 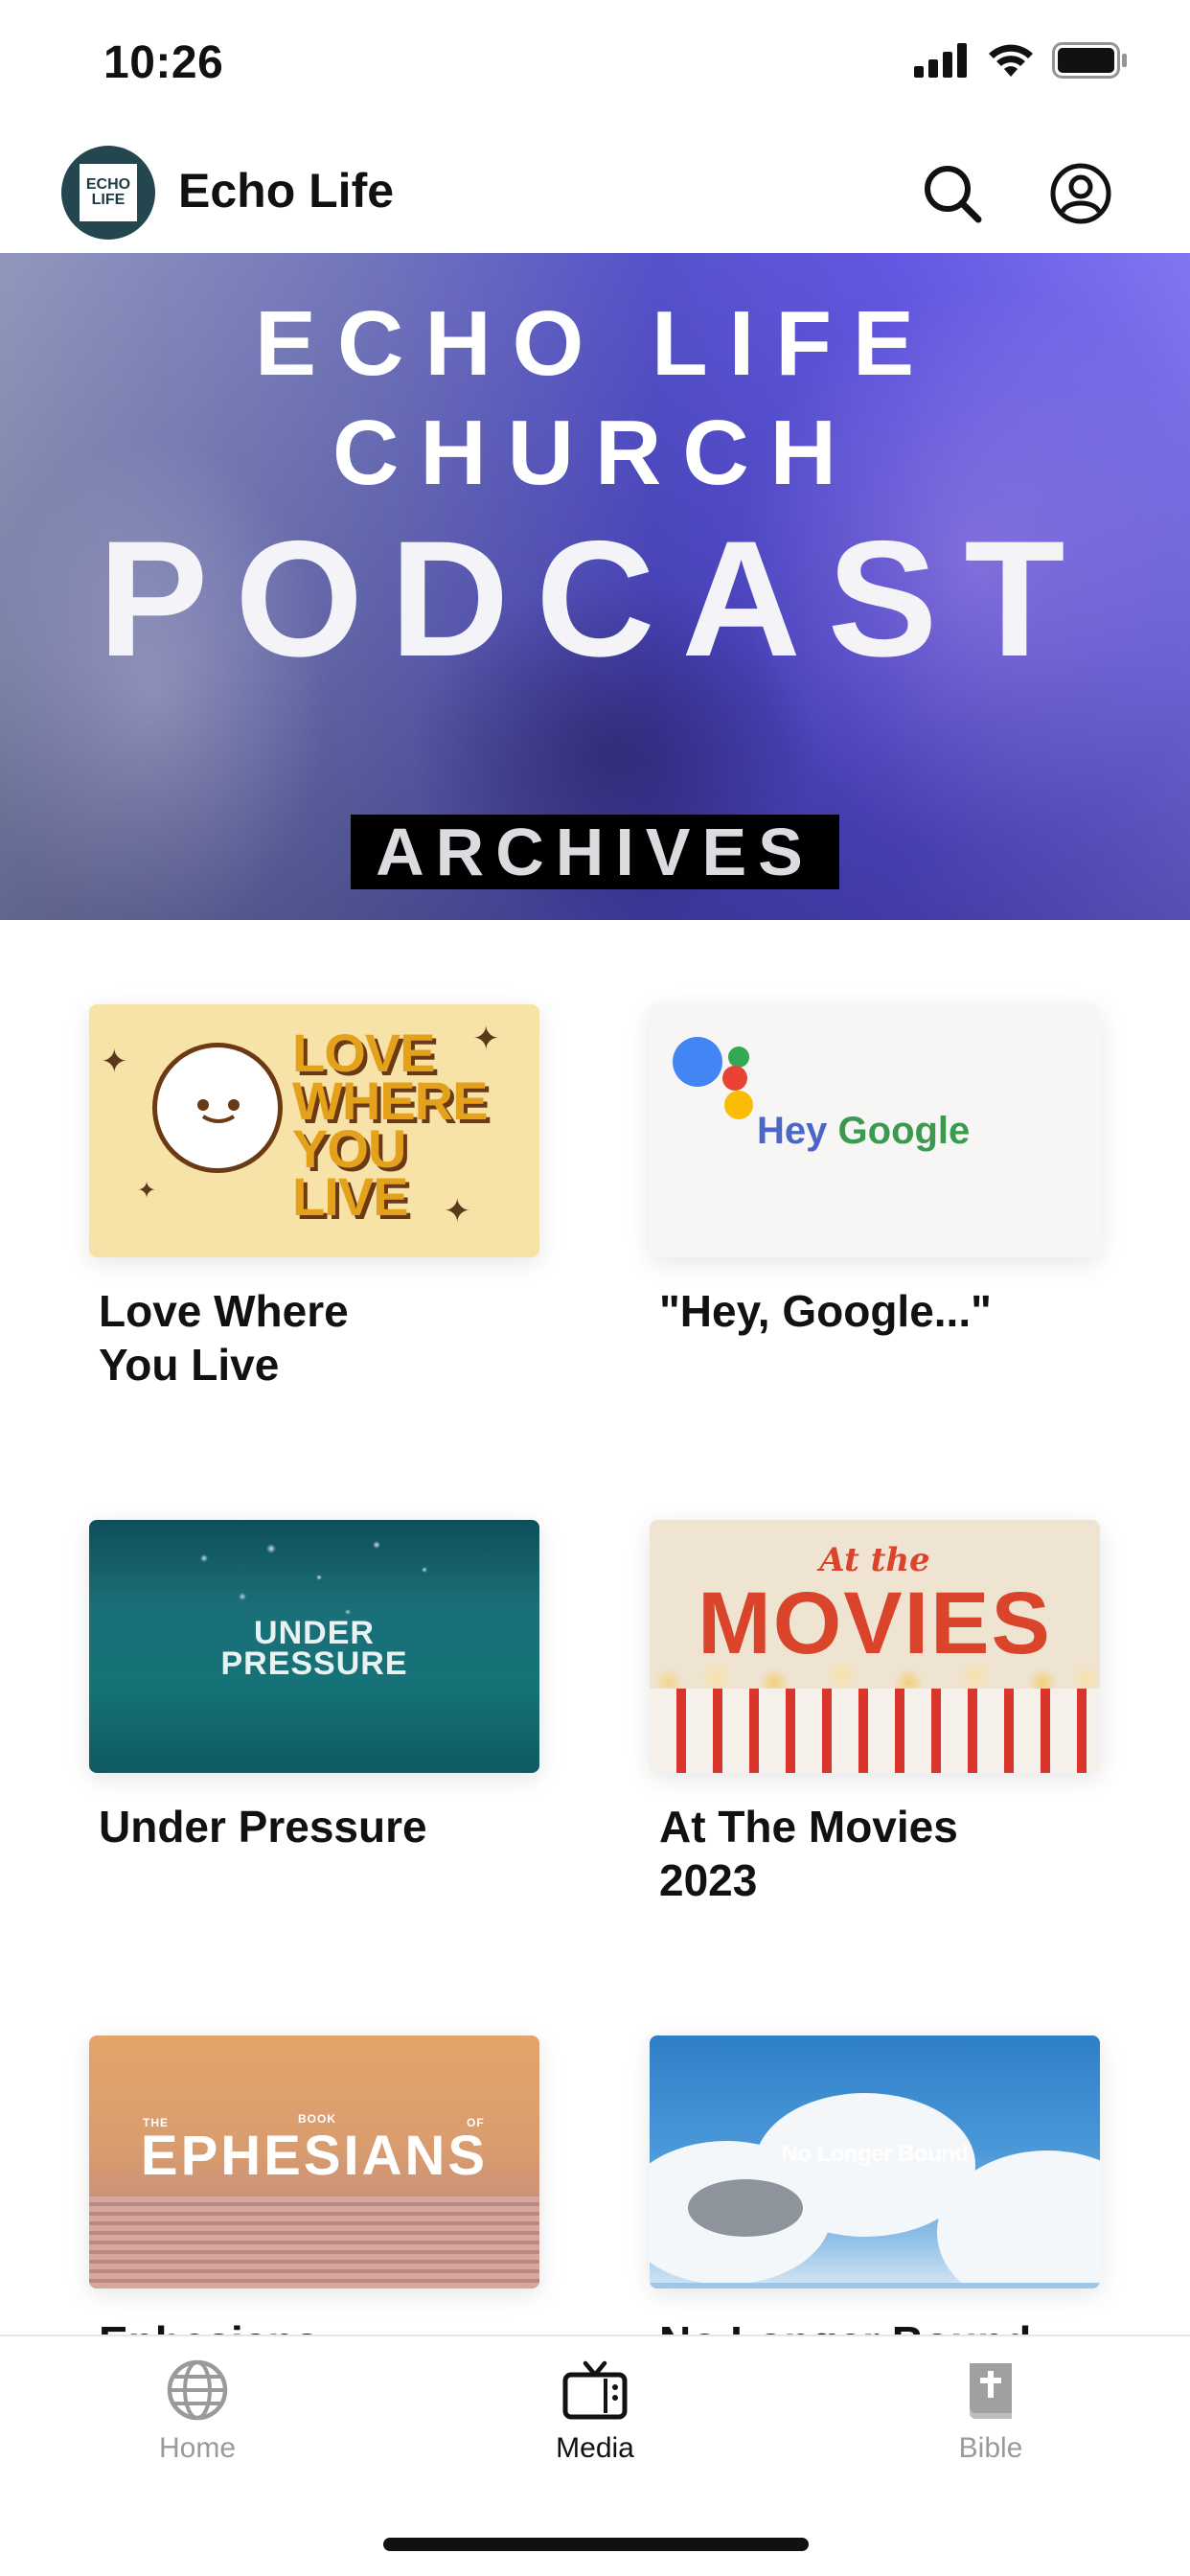 I want to click on series-card-ephesians: THE BOOK OF EPHESIANS Ephesians, so click(x=314, y=2202).